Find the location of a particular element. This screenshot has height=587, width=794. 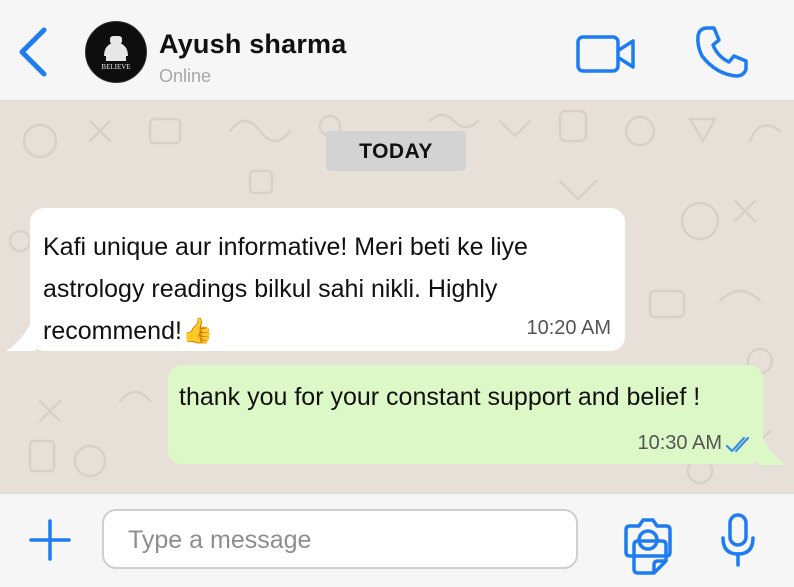

avatar-logo-icon: BELIEVE is located at coordinates (116, 52).